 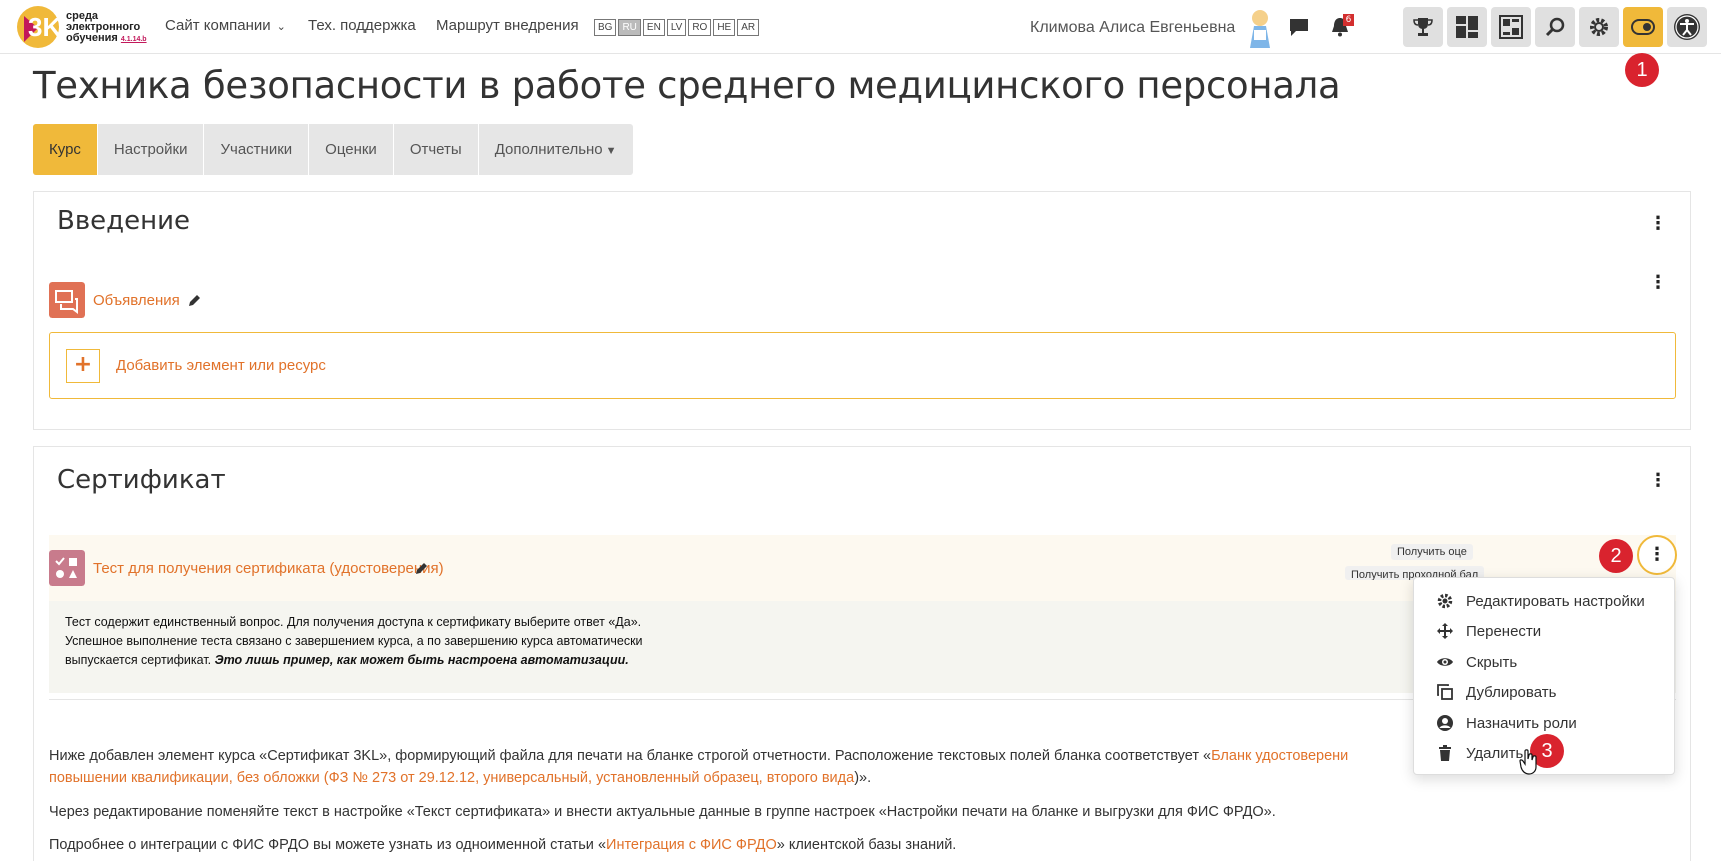 I want to click on lang-ro: RO, so click(x=700, y=27).